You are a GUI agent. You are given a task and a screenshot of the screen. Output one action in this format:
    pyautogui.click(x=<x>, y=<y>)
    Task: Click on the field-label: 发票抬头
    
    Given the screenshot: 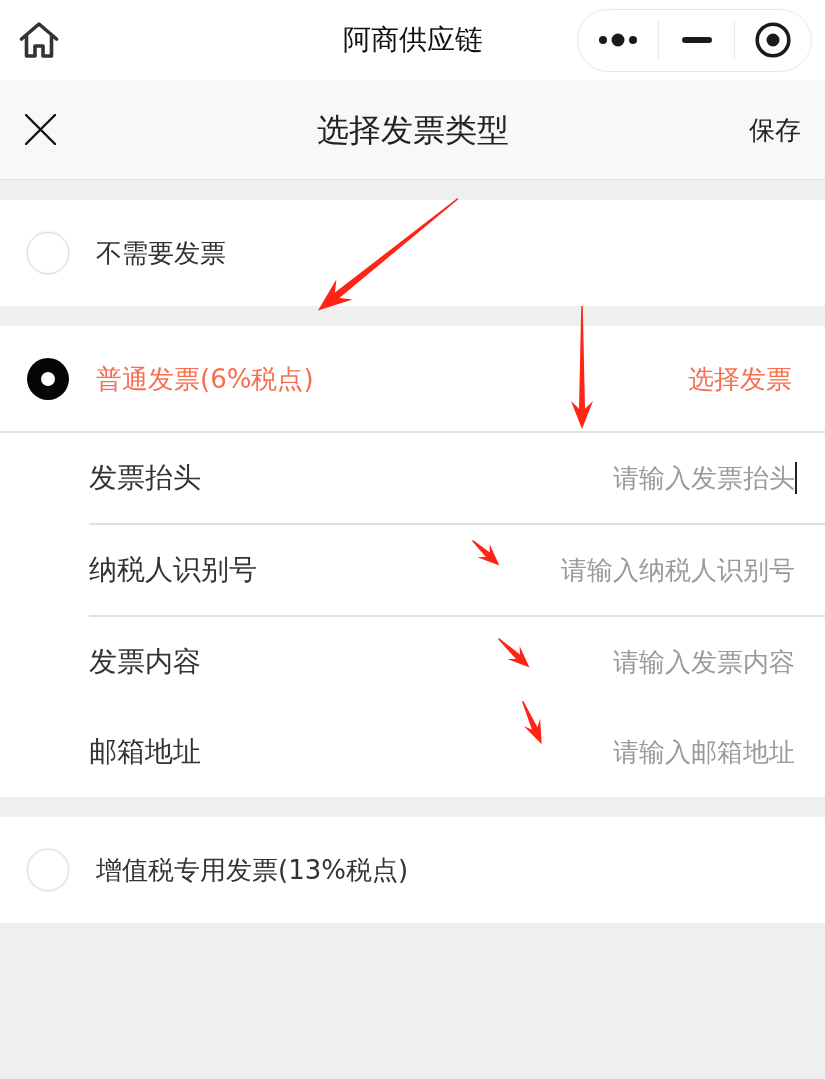 What is the action you would take?
    pyautogui.click(x=145, y=478)
    